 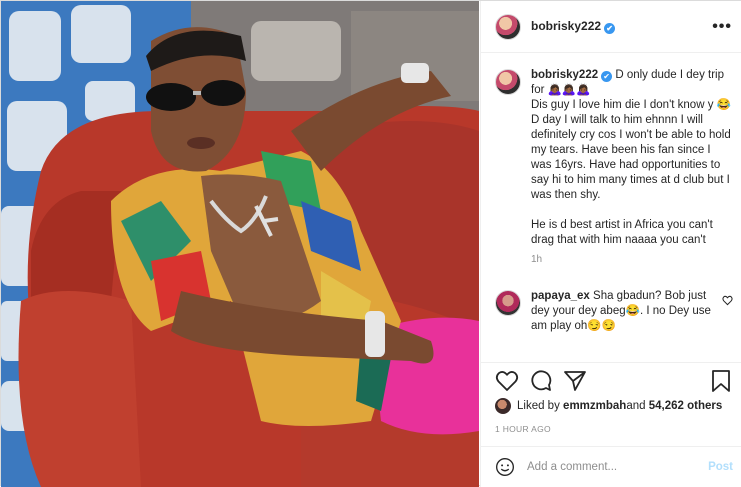 What do you see at coordinates (541, 381) in the screenshot?
I see `comment-icon` at bounding box center [541, 381].